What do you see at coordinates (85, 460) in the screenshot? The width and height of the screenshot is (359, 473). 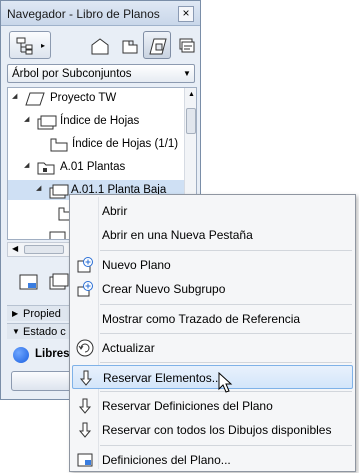 I see `layout-settings-icon` at bounding box center [85, 460].